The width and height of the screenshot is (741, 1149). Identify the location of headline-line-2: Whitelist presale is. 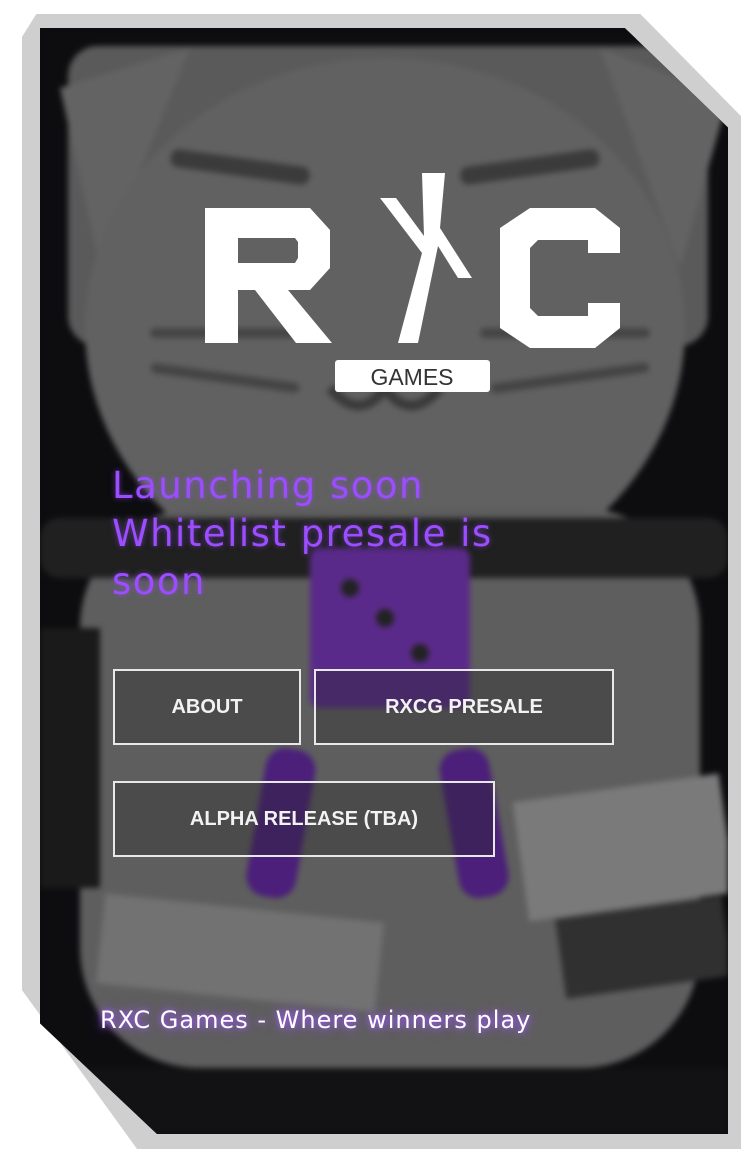
(302, 533).